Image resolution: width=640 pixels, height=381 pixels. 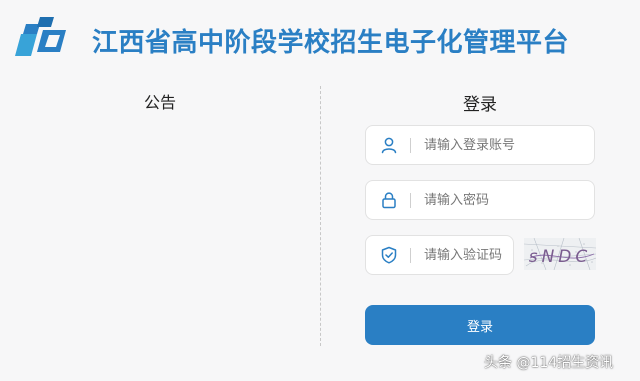 What do you see at coordinates (480, 105) in the screenshot?
I see `login-title: 登录` at bounding box center [480, 105].